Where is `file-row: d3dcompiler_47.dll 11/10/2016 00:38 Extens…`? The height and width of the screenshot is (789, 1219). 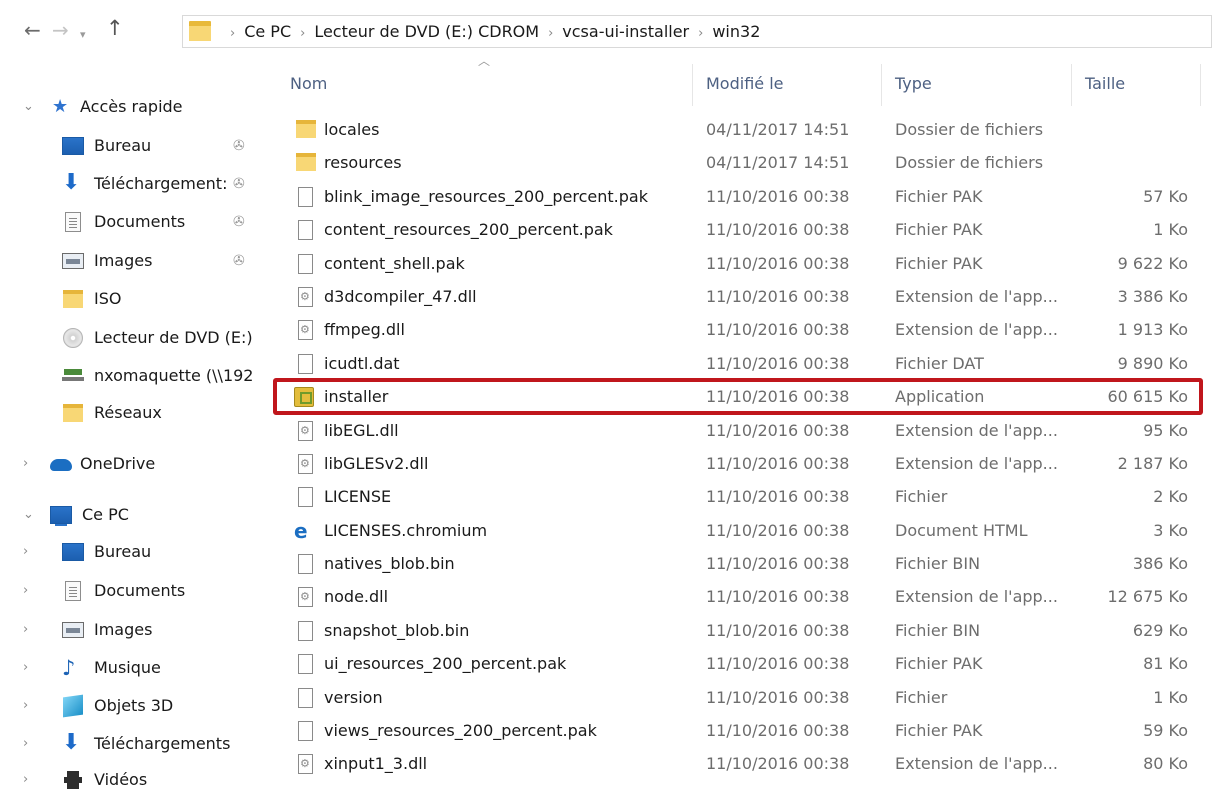
file-row: d3dcompiler_47.dll 11/10/2016 00:38 Extens… is located at coordinates (743, 296).